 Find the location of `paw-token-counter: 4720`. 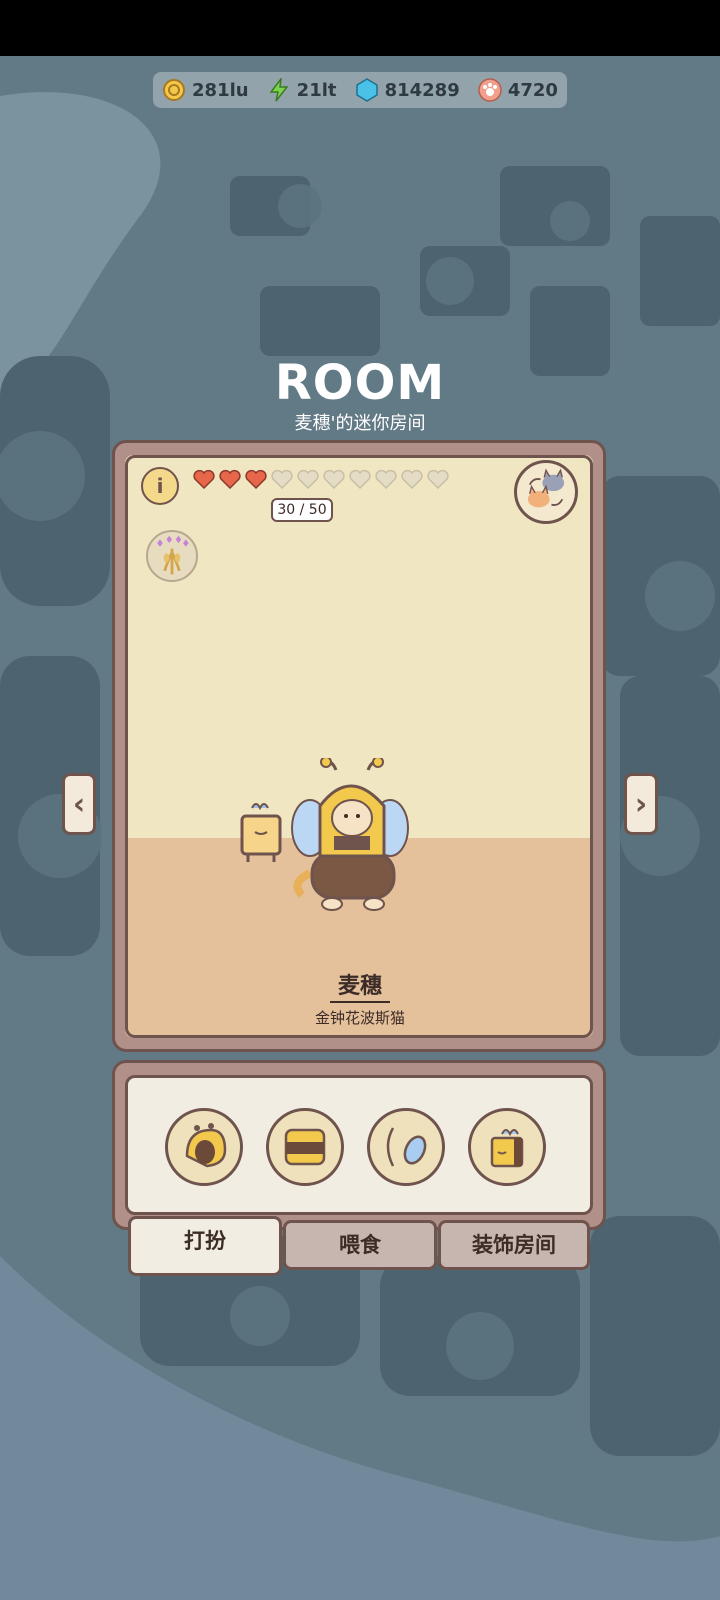

paw-token-counter: 4720 is located at coordinates (518, 90).